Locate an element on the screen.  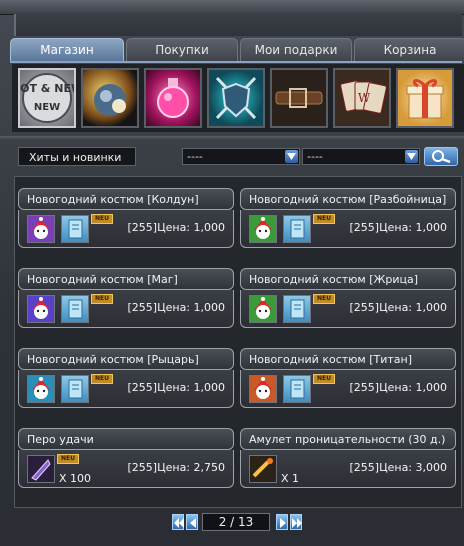
item-card: Перо удачи NEU X 100 [255]Цена: 2,750 is located at coordinates (127, 466).